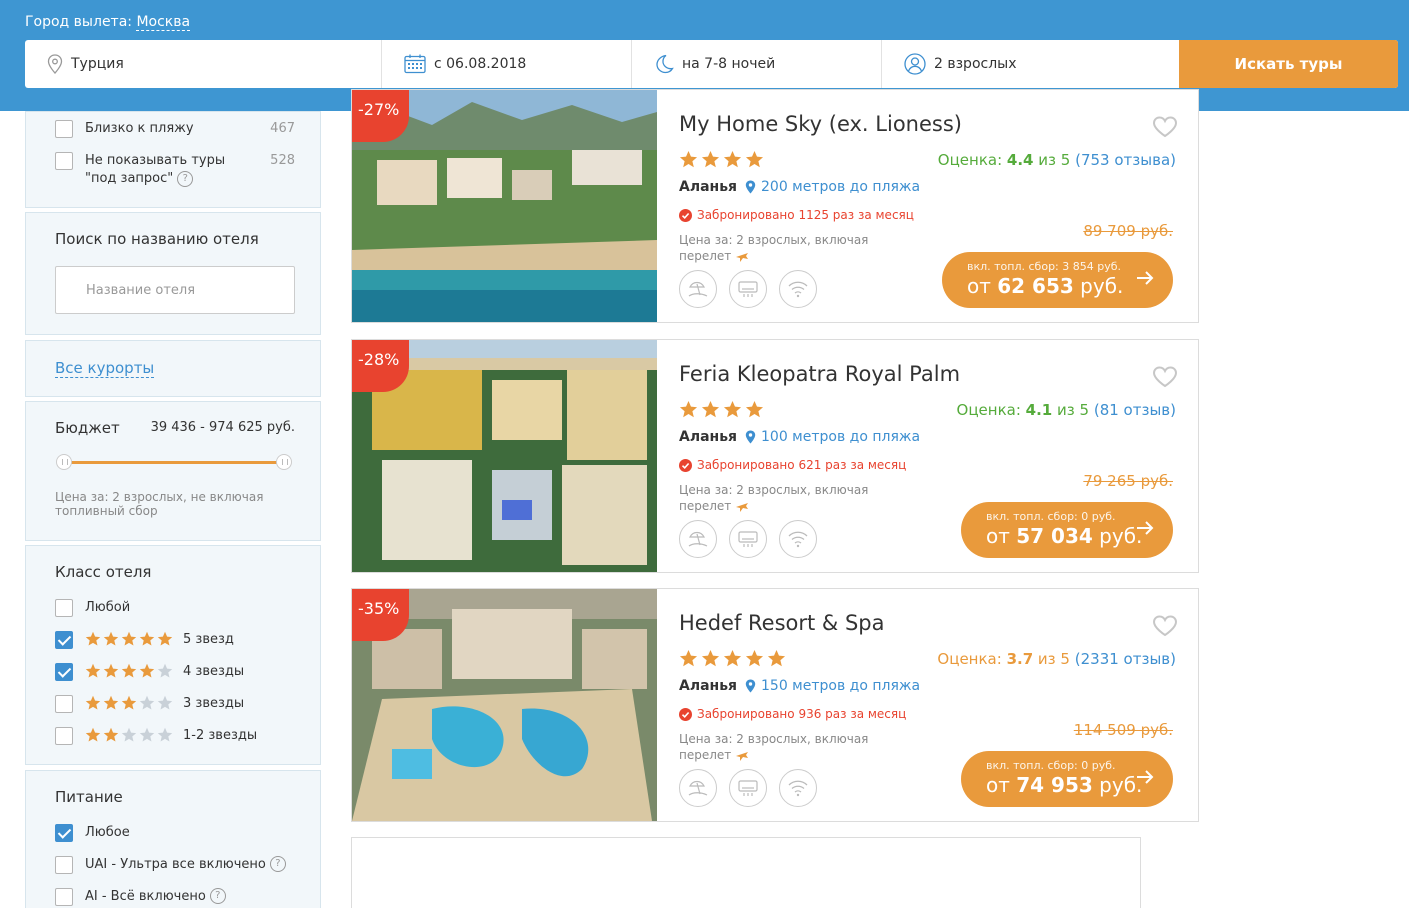 The image size is (1409, 908). Describe the element at coordinates (170, 865) in the screenshot. I see `meal-option: UAI - Ультра все включено?` at that location.